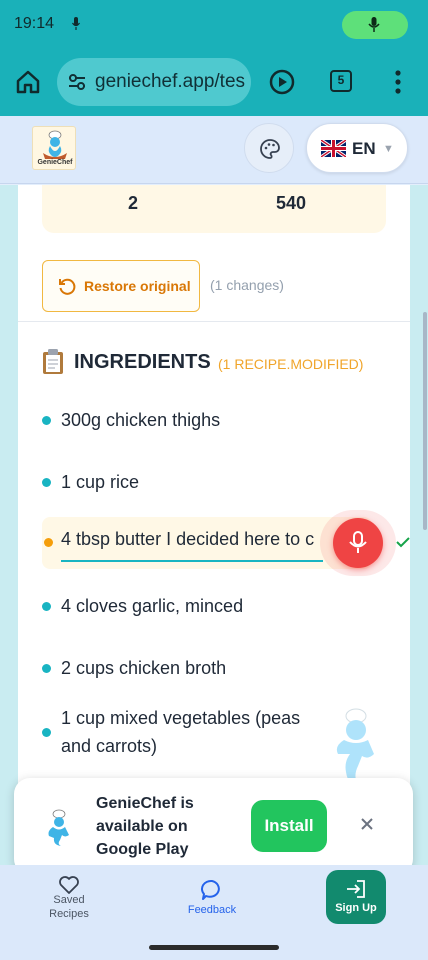 This screenshot has height=960, width=428. What do you see at coordinates (333, 148) in the screenshot?
I see `uk-flag-icon` at bounding box center [333, 148].